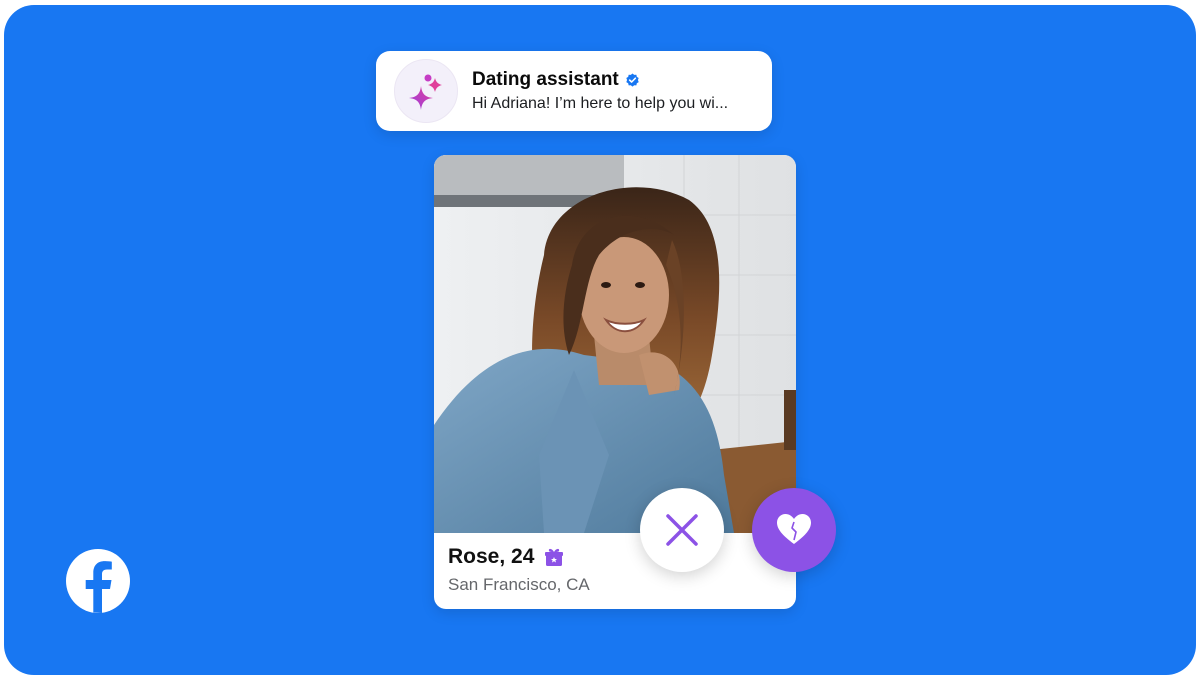 This screenshot has width=1200, height=678. I want to click on pass-button, so click(682, 530).